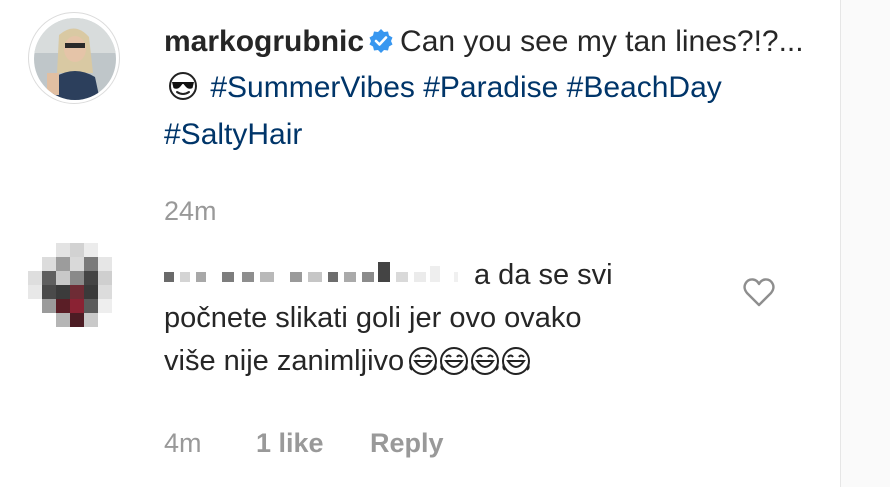 The image size is (890, 487). I want to click on commenter-avatar-pixelated, so click(70, 285).